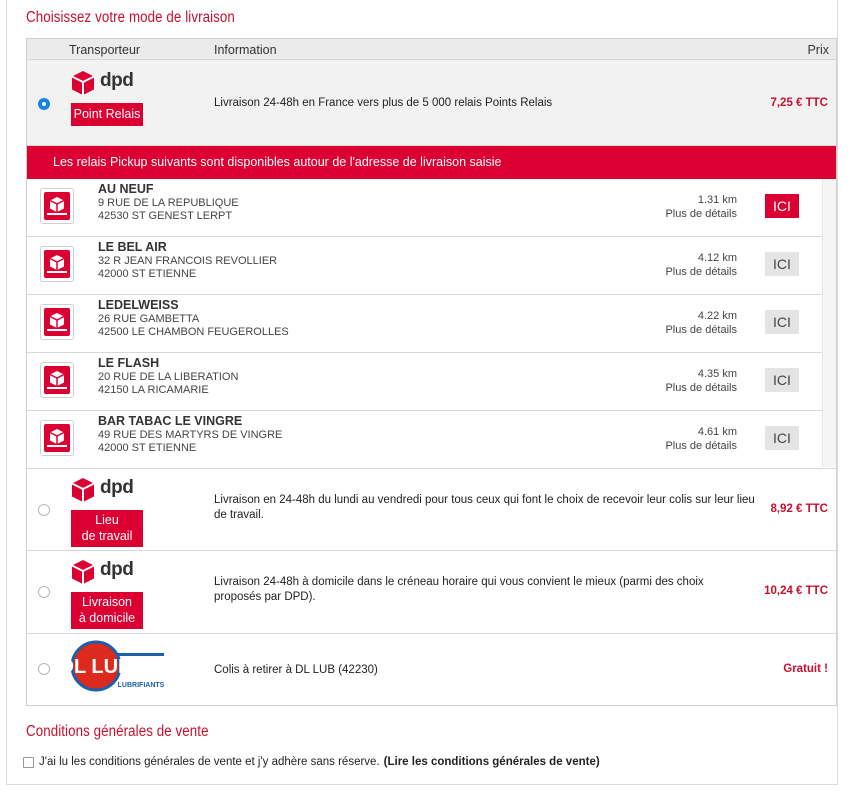  Describe the element at coordinates (44, 592) in the screenshot. I see `radio-livraison-domicile` at that location.